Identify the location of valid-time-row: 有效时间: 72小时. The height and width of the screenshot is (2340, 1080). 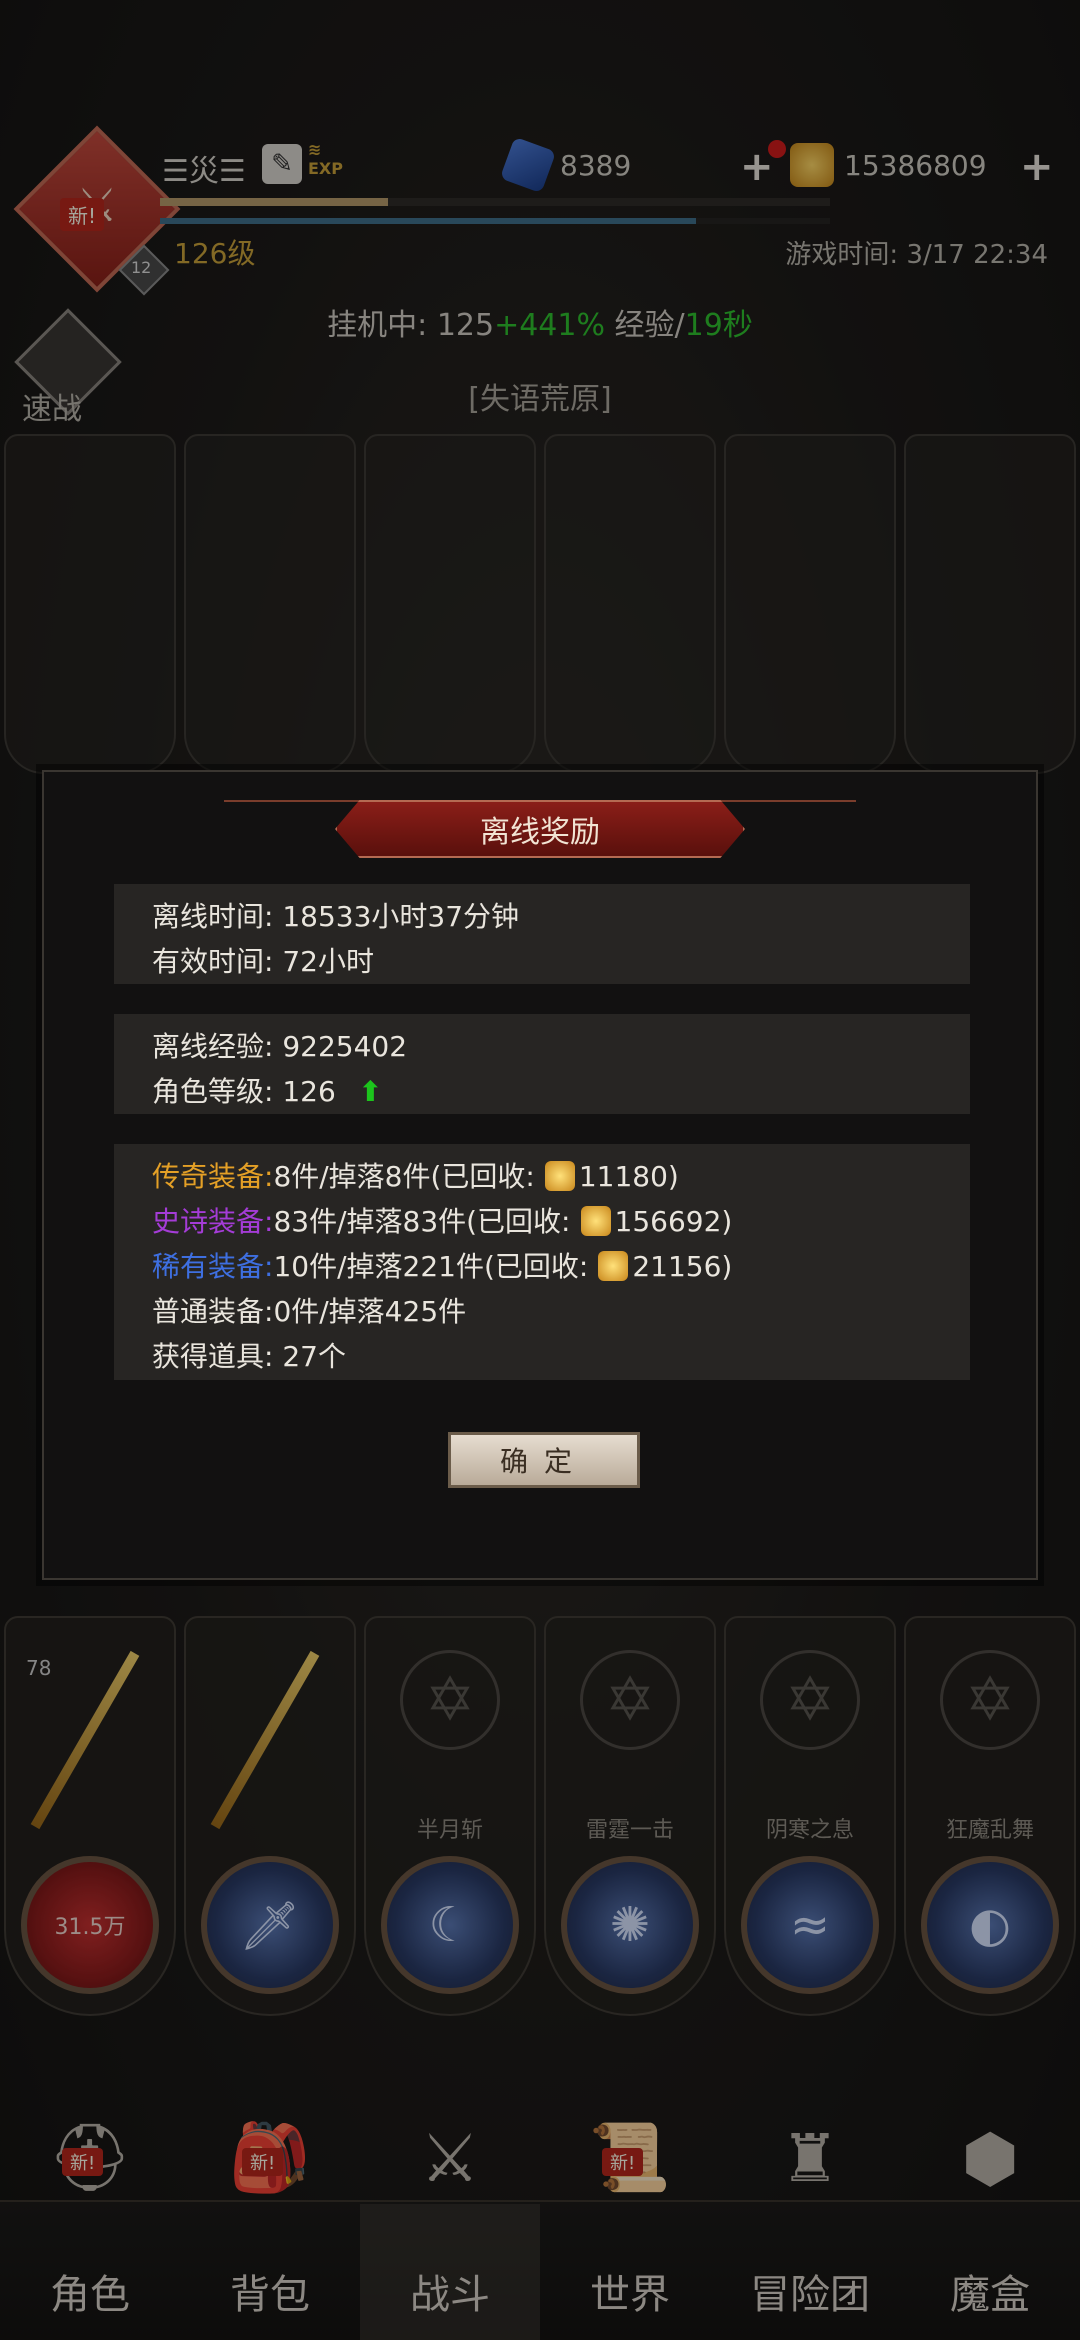
(561, 961).